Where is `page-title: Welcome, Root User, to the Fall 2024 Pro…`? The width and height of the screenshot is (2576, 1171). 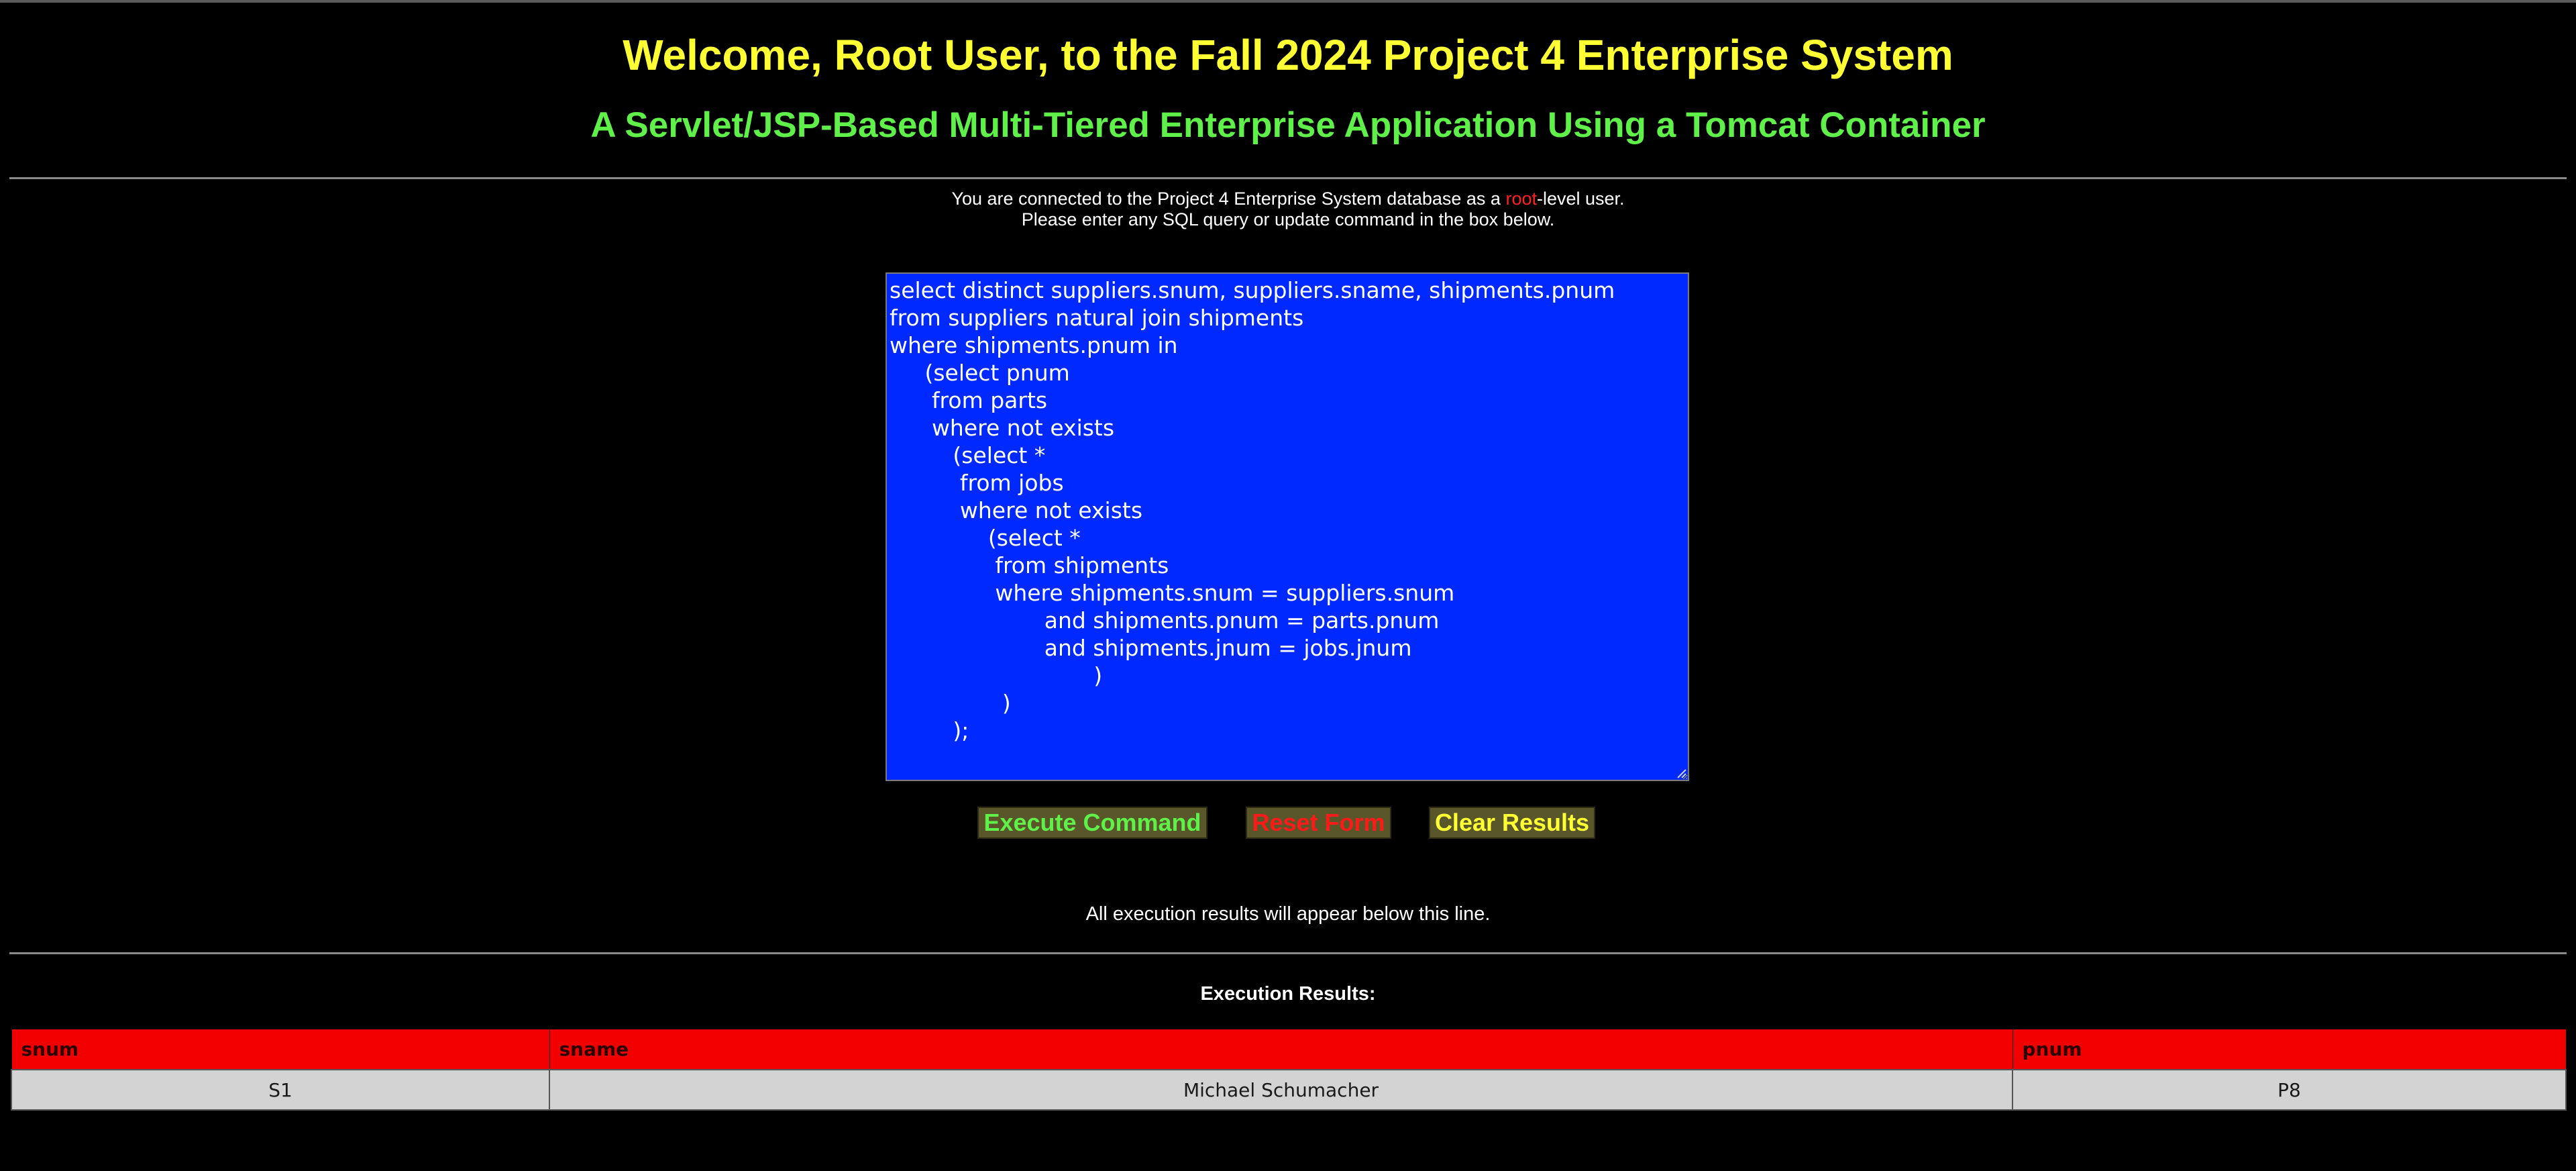
page-title: Welcome, Root User, to the Fall 2024 Pro… is located at coordinates (1288, 55).